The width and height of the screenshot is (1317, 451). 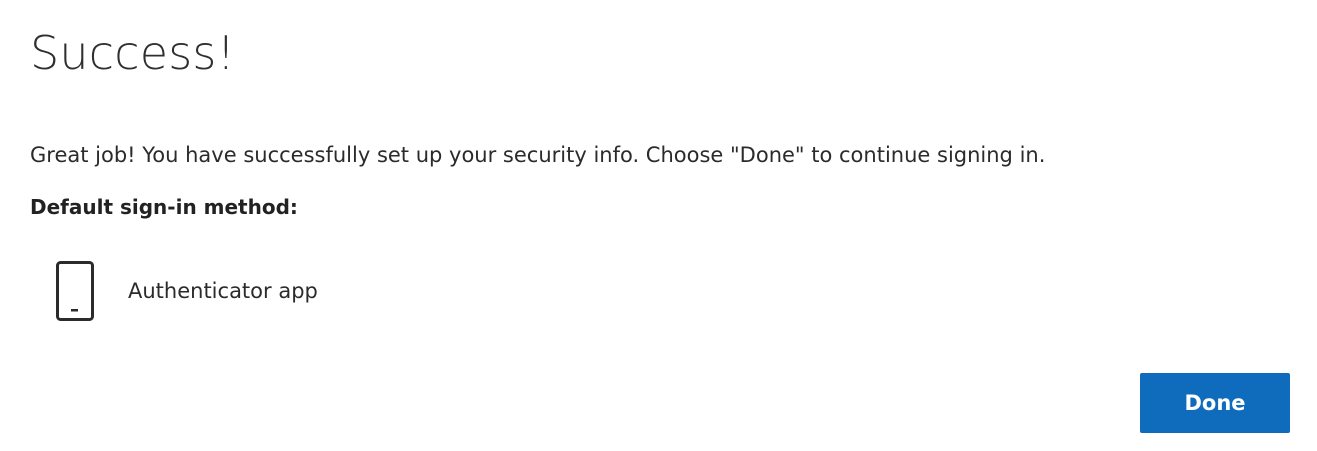 I want to click on phone-icon, so click(x=75, y=291).